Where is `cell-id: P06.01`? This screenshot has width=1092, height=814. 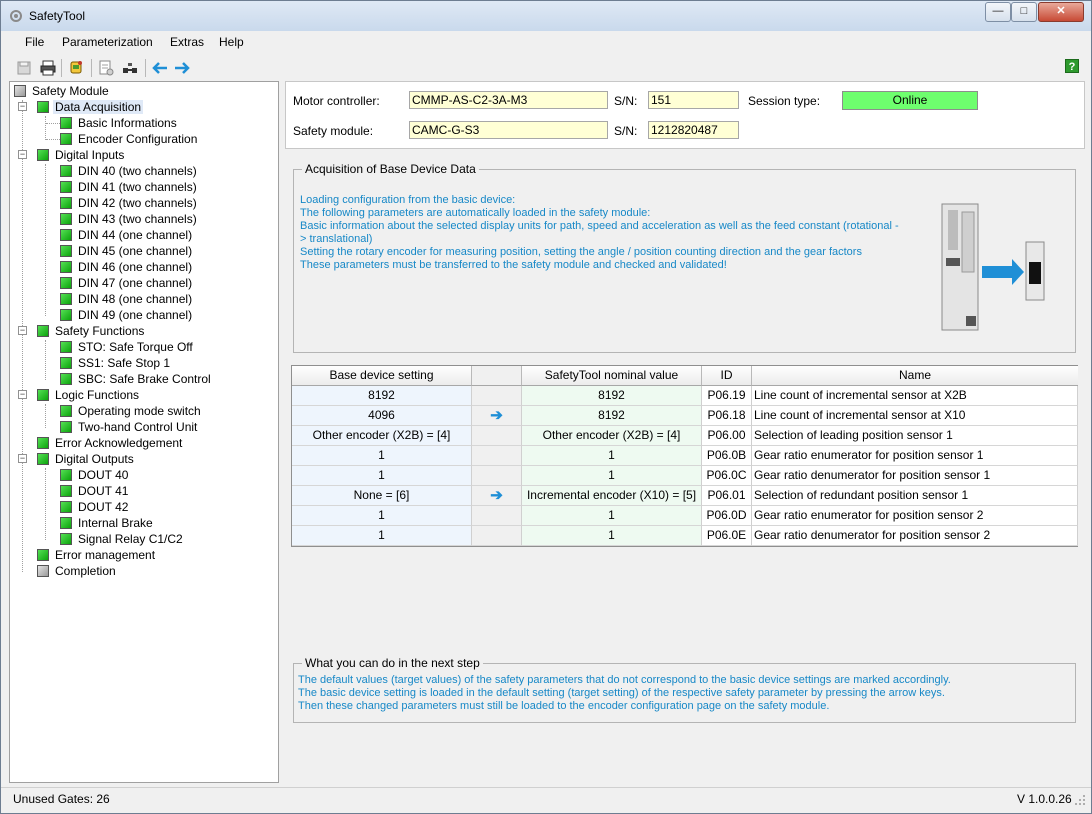 cell-id: P06.01 is located at coordinates (727, 496).